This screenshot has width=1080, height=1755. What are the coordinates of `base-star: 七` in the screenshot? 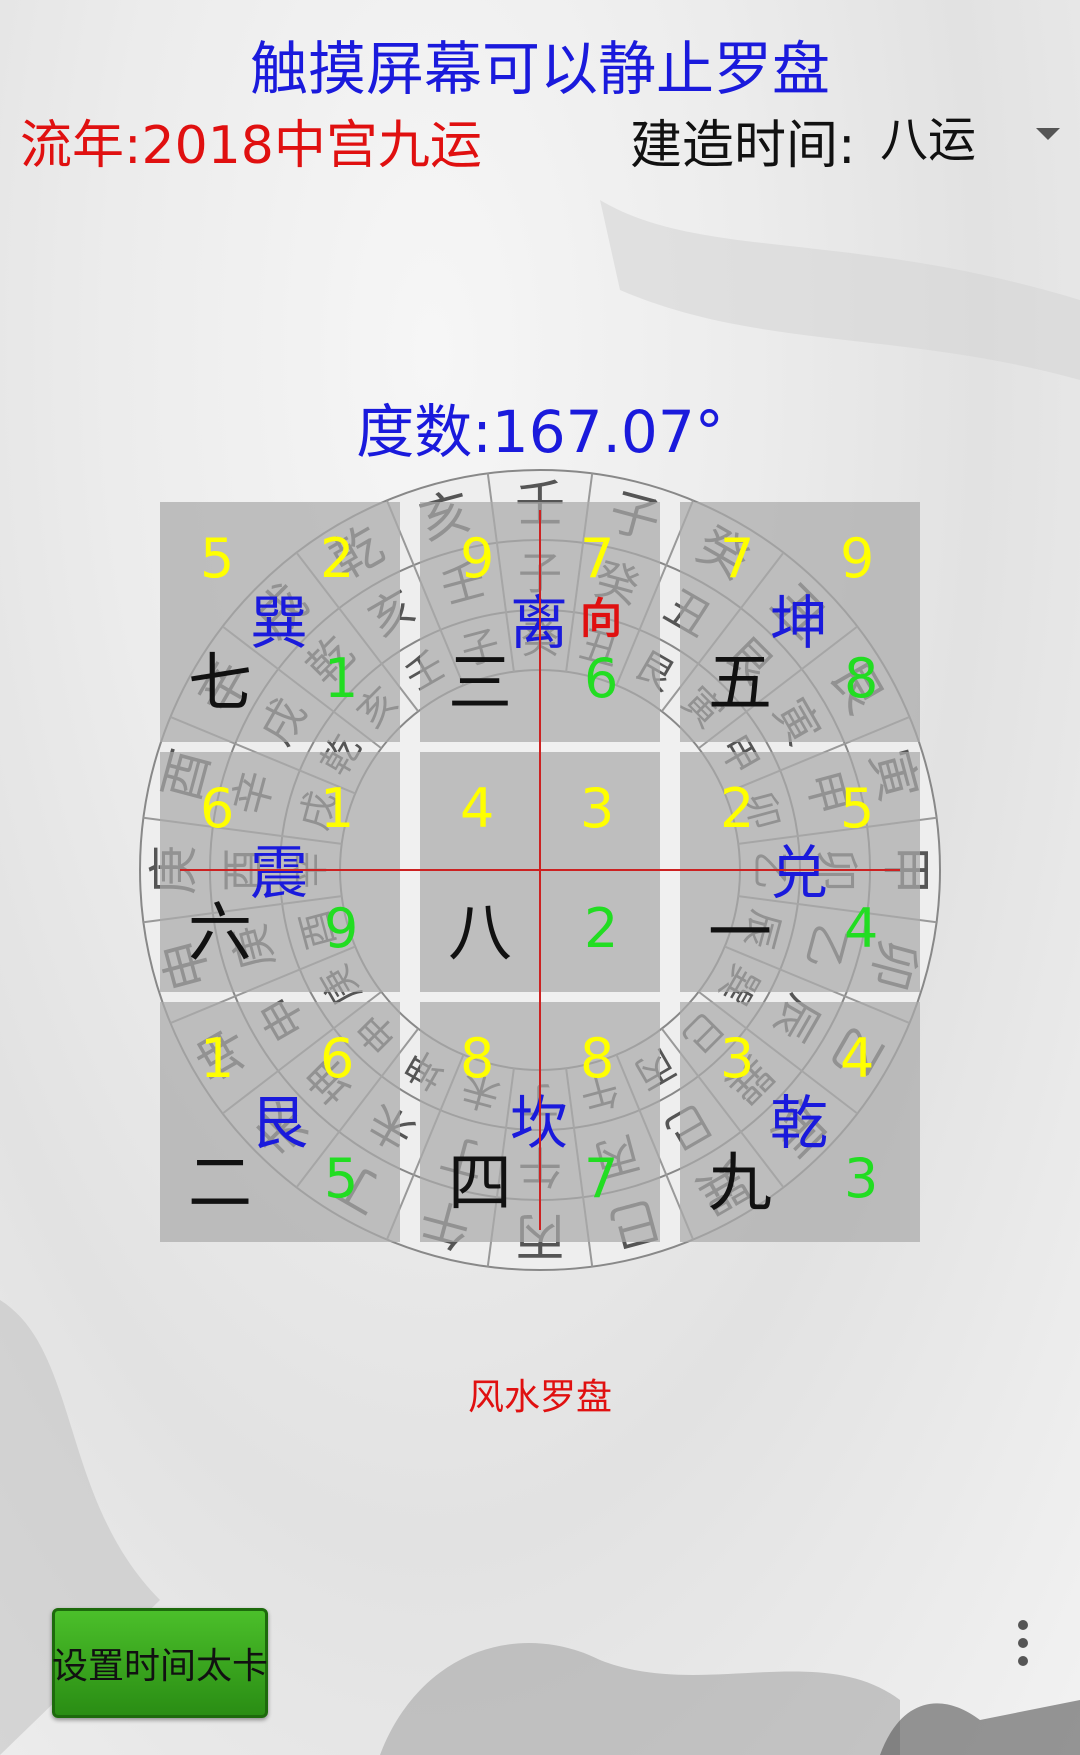 It's located at (220, 684).